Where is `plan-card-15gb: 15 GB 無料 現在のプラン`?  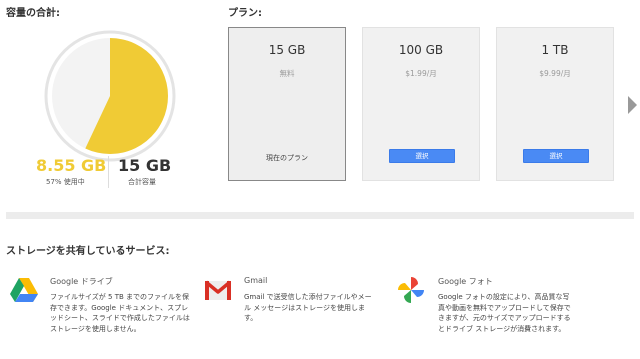
plan-card-15gb: 15 GB 無料 現在のプラン is located at coordinates (287, 104).